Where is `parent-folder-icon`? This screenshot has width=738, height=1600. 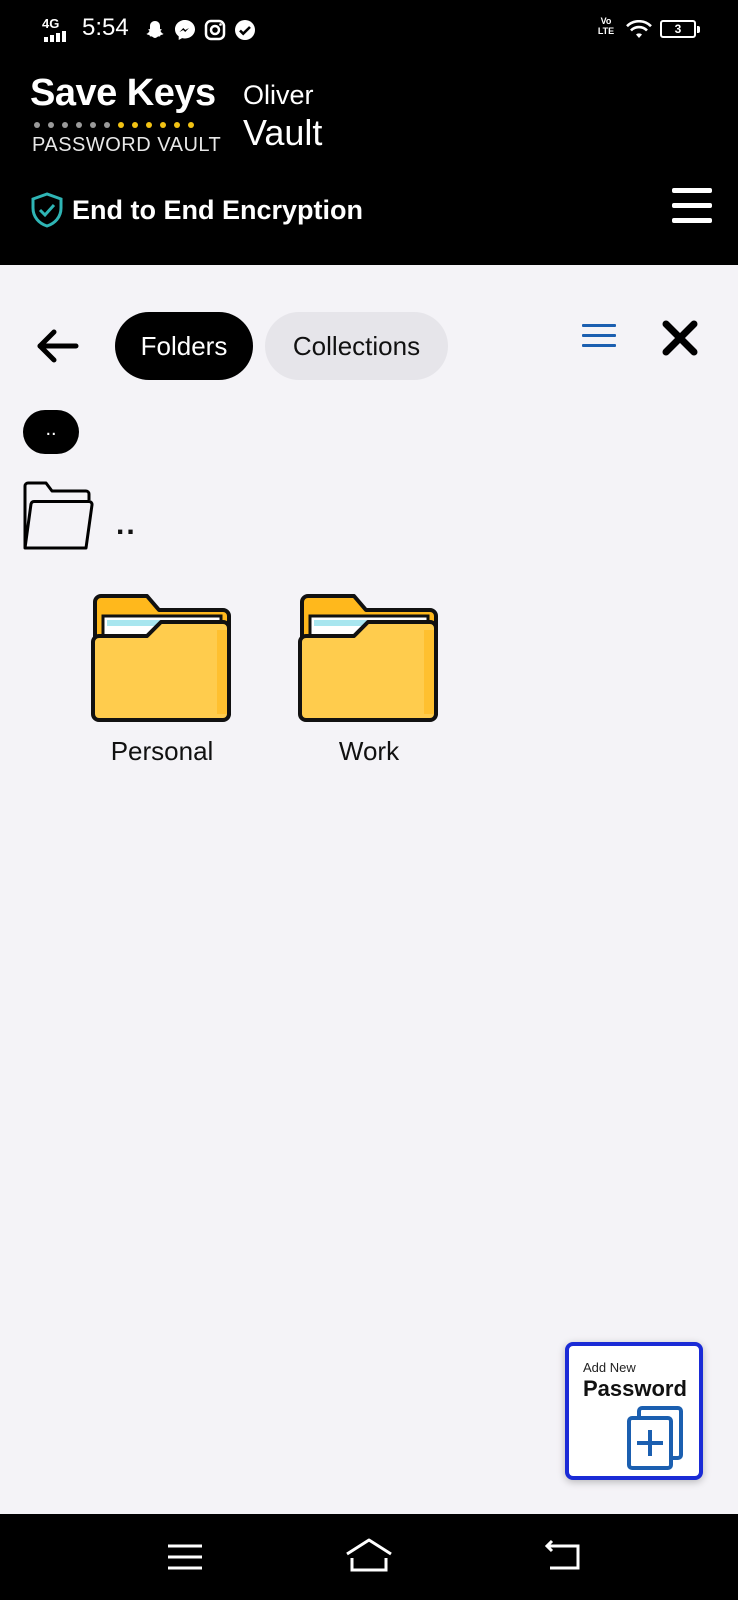
parent-folder-icon is located at coordinates (58, 516).